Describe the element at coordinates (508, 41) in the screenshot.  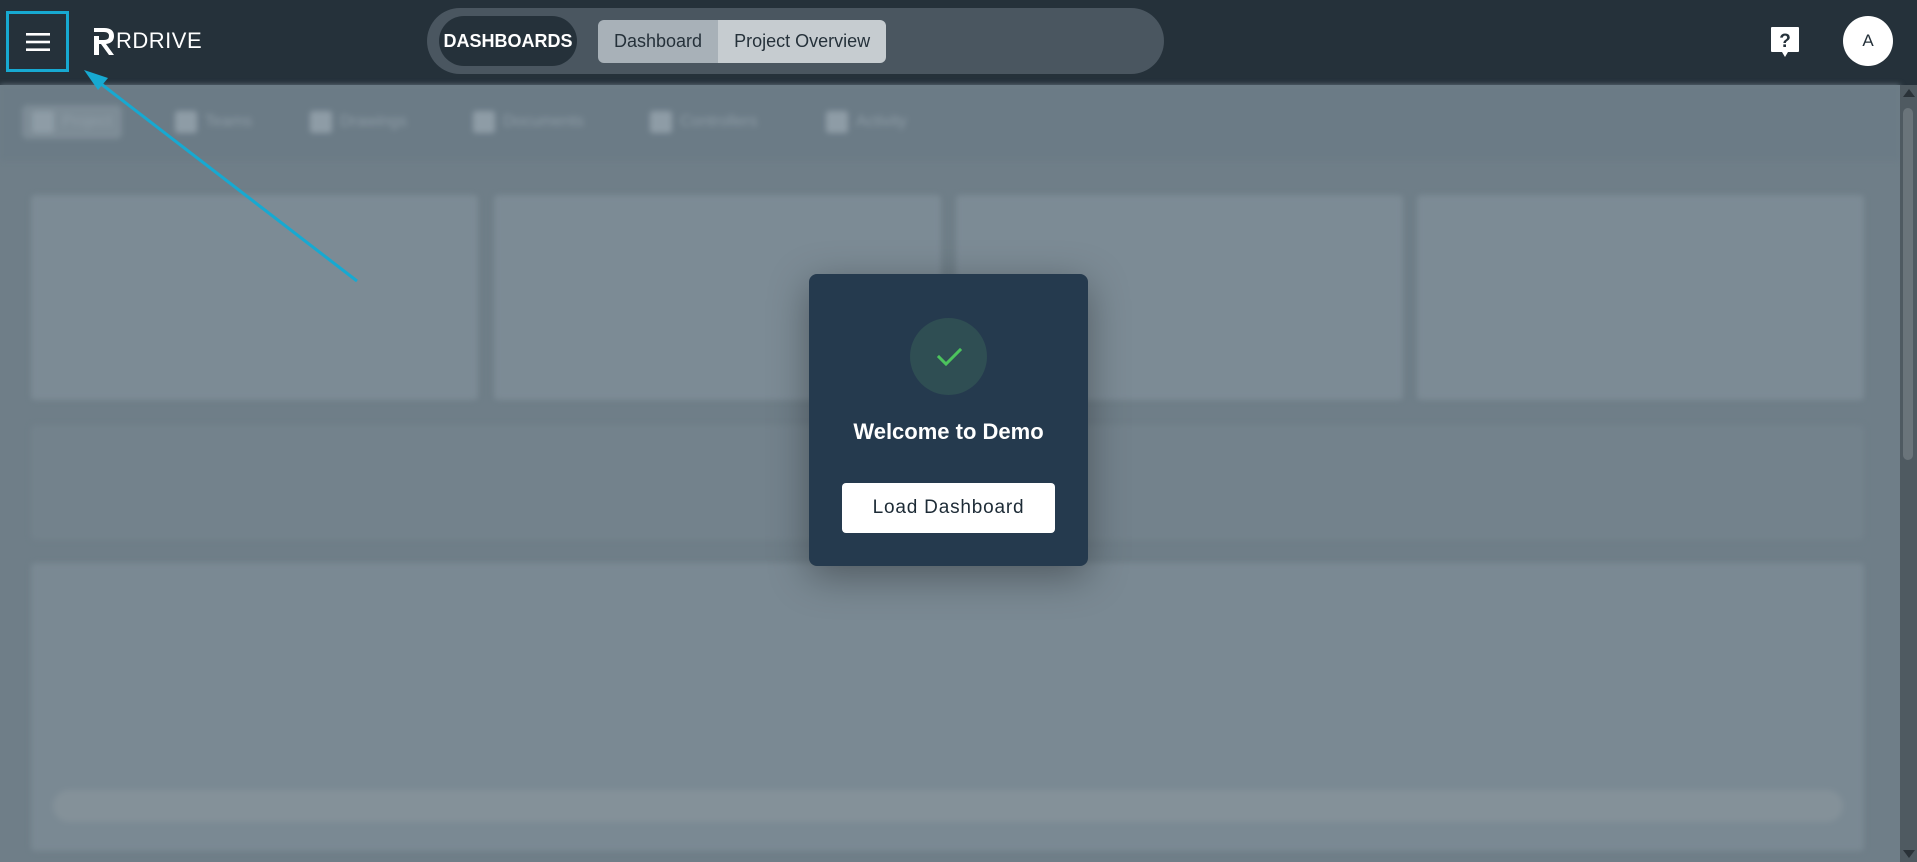
I see `dashboards-button: DASHBOARDS` at that location.